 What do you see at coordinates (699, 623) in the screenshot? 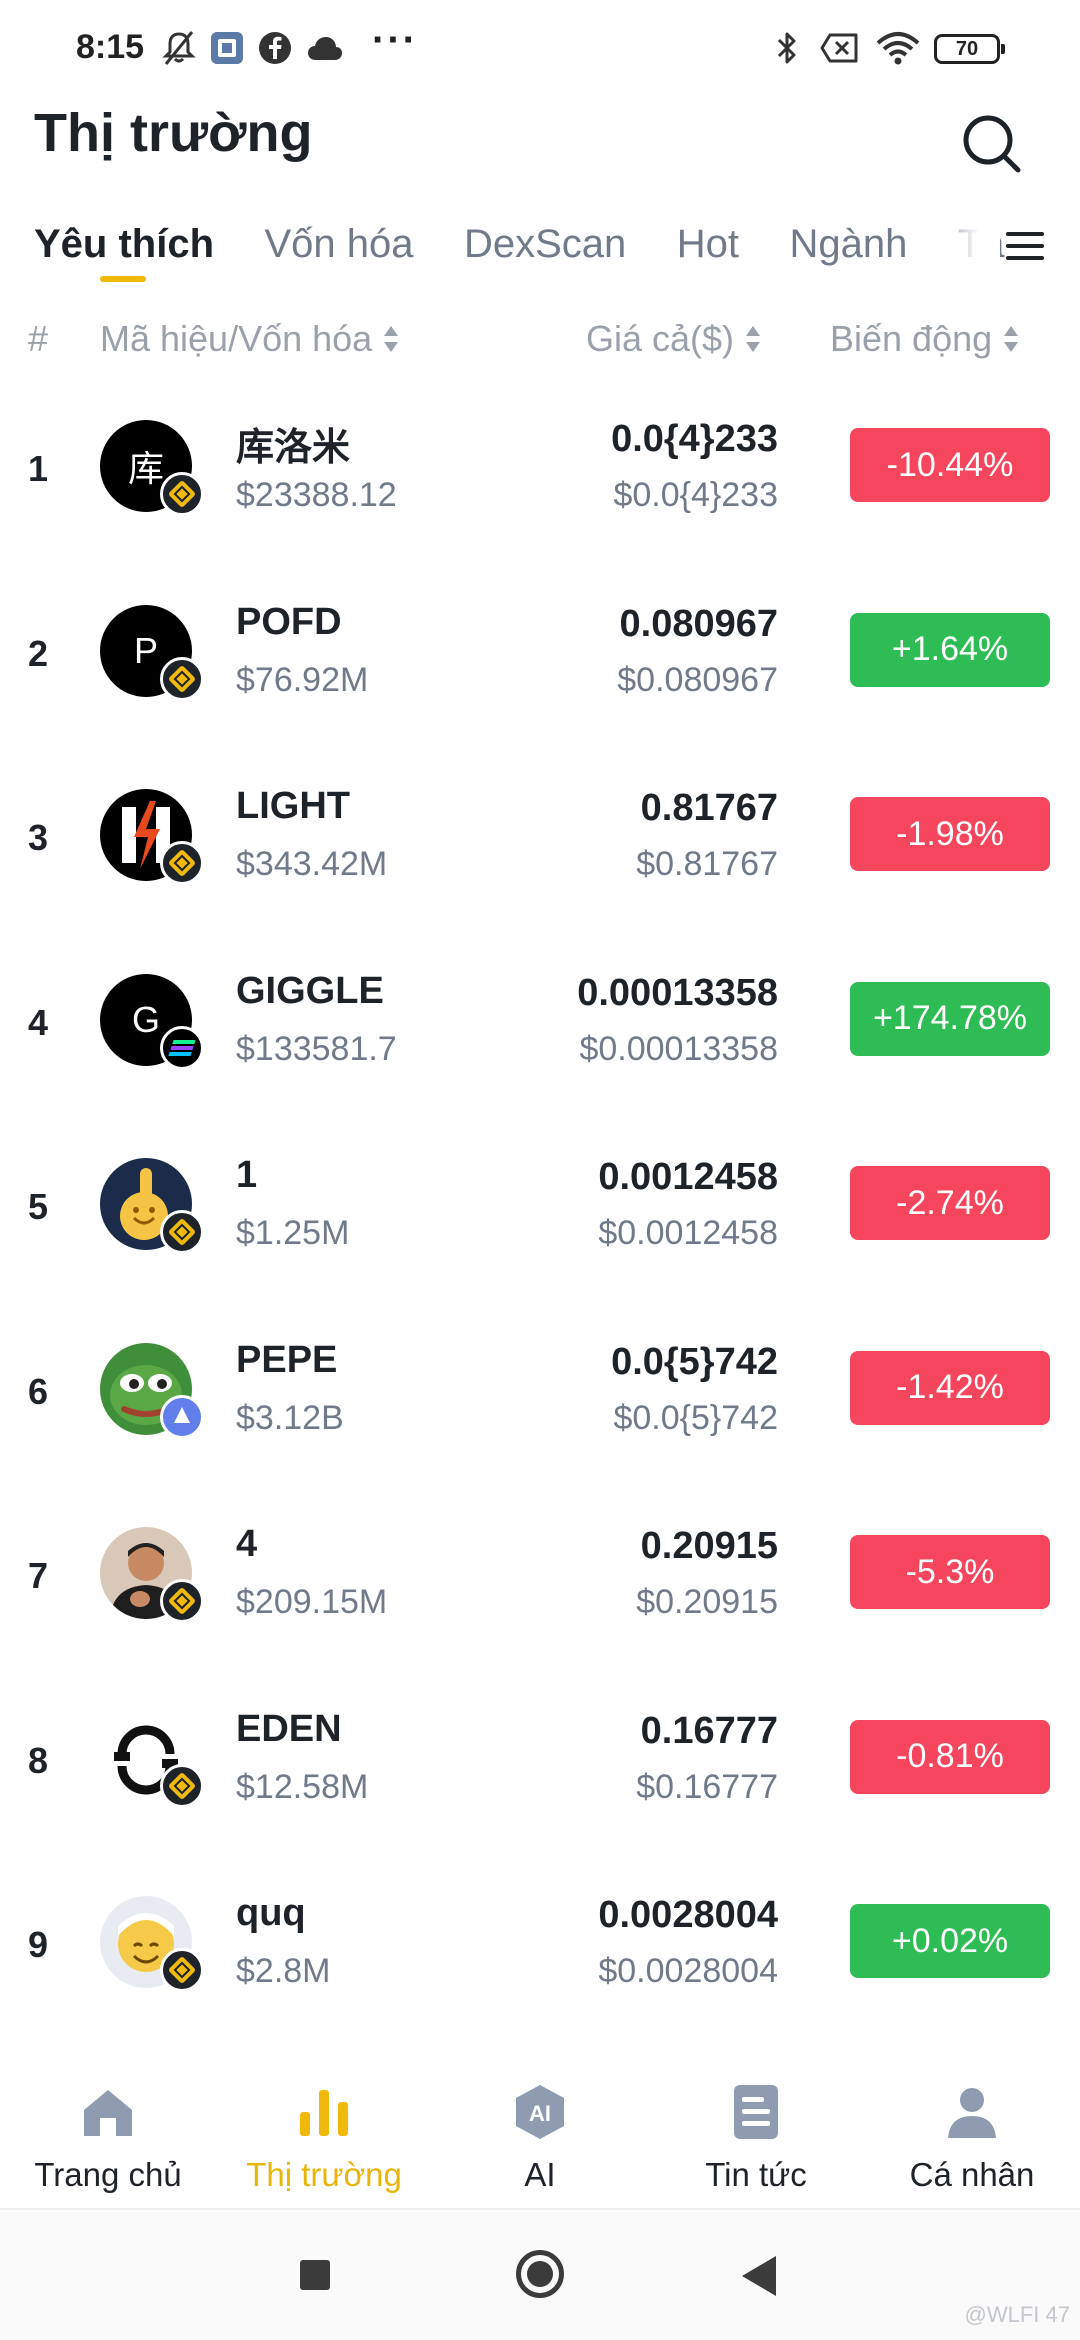
I see `token-price: 0.080967` at bounding box center [699, 623].